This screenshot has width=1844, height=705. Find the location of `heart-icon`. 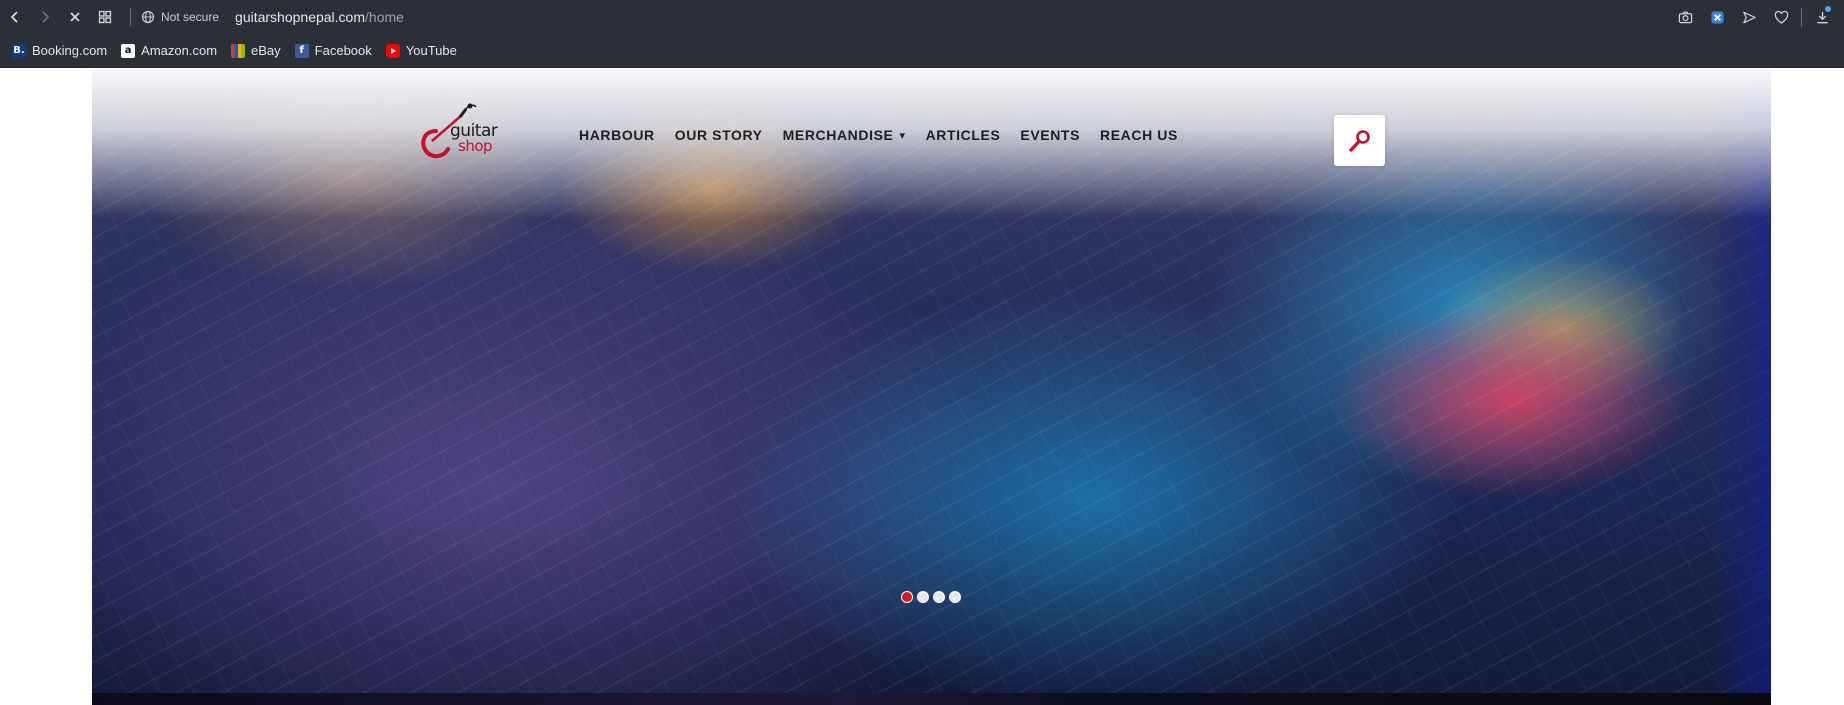

heart-icon is located at coordinates (1781, 17).